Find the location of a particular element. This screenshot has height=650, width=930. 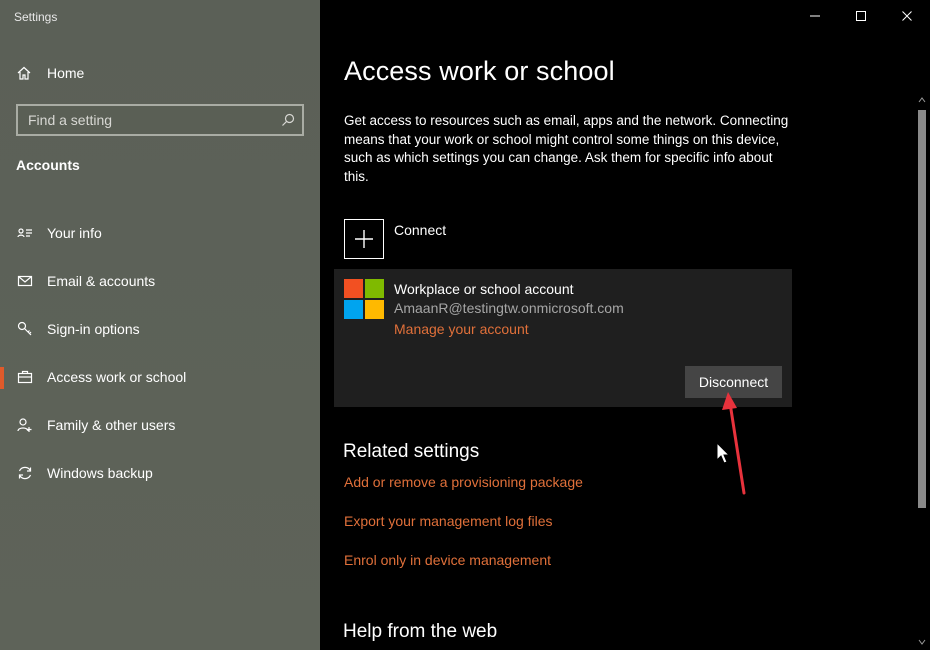

help-from-web-title: Help from the web is located at coordinates (420, 631).